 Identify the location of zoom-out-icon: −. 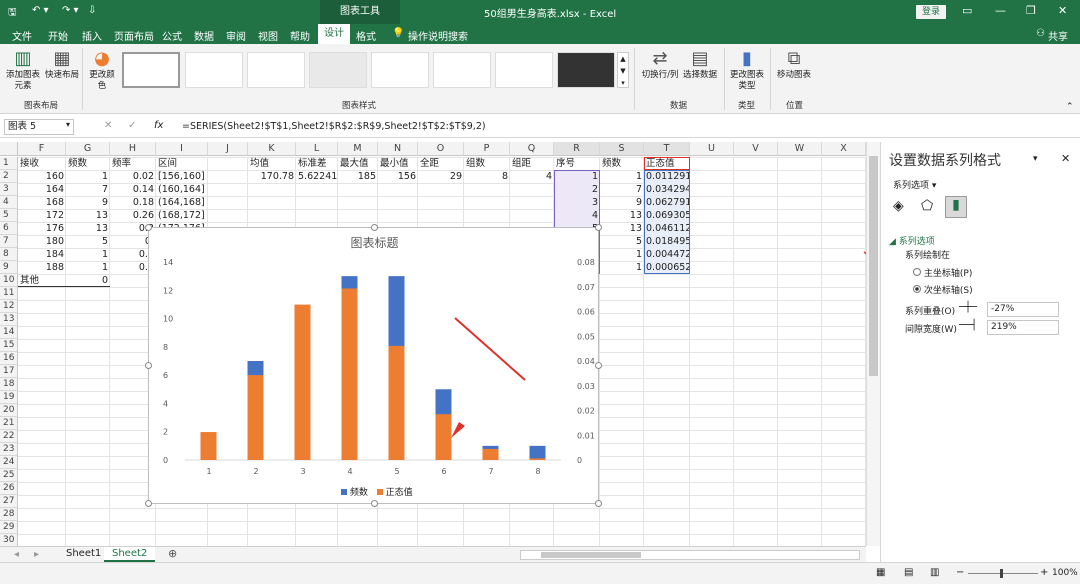
(960, 572).